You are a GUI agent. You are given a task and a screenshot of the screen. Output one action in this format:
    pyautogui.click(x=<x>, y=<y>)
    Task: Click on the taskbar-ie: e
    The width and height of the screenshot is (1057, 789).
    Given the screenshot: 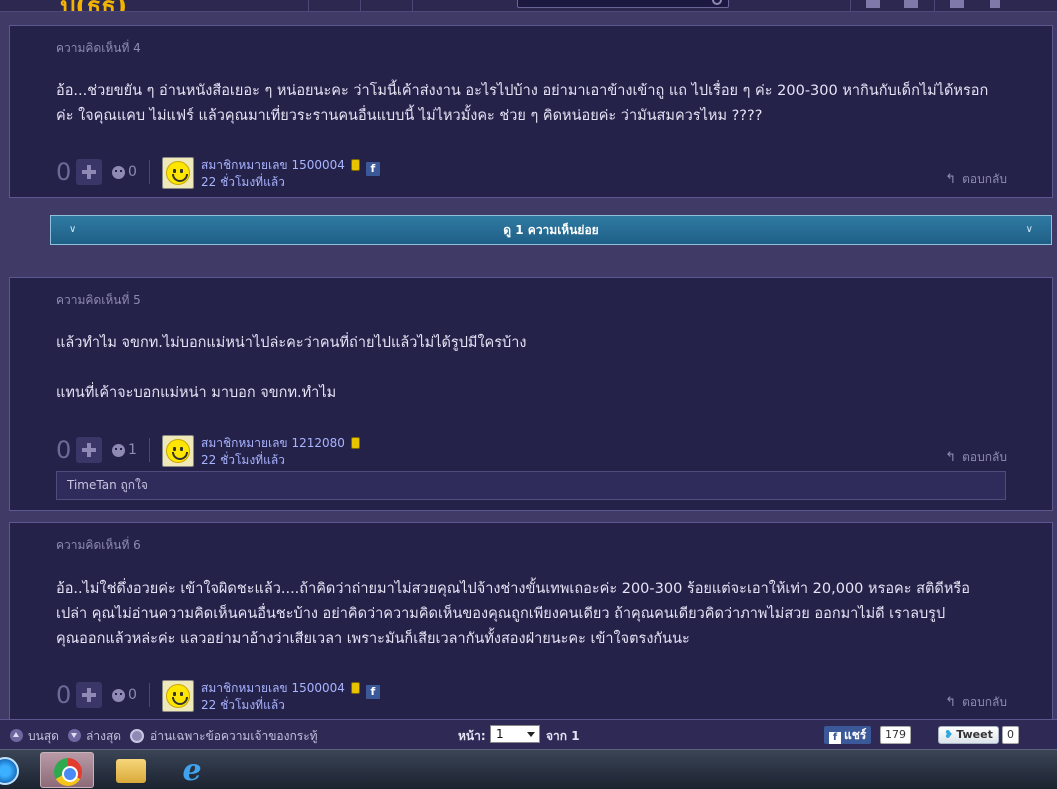 What is the action you would take?
    pyautogui.click(x=192, y=770)
    